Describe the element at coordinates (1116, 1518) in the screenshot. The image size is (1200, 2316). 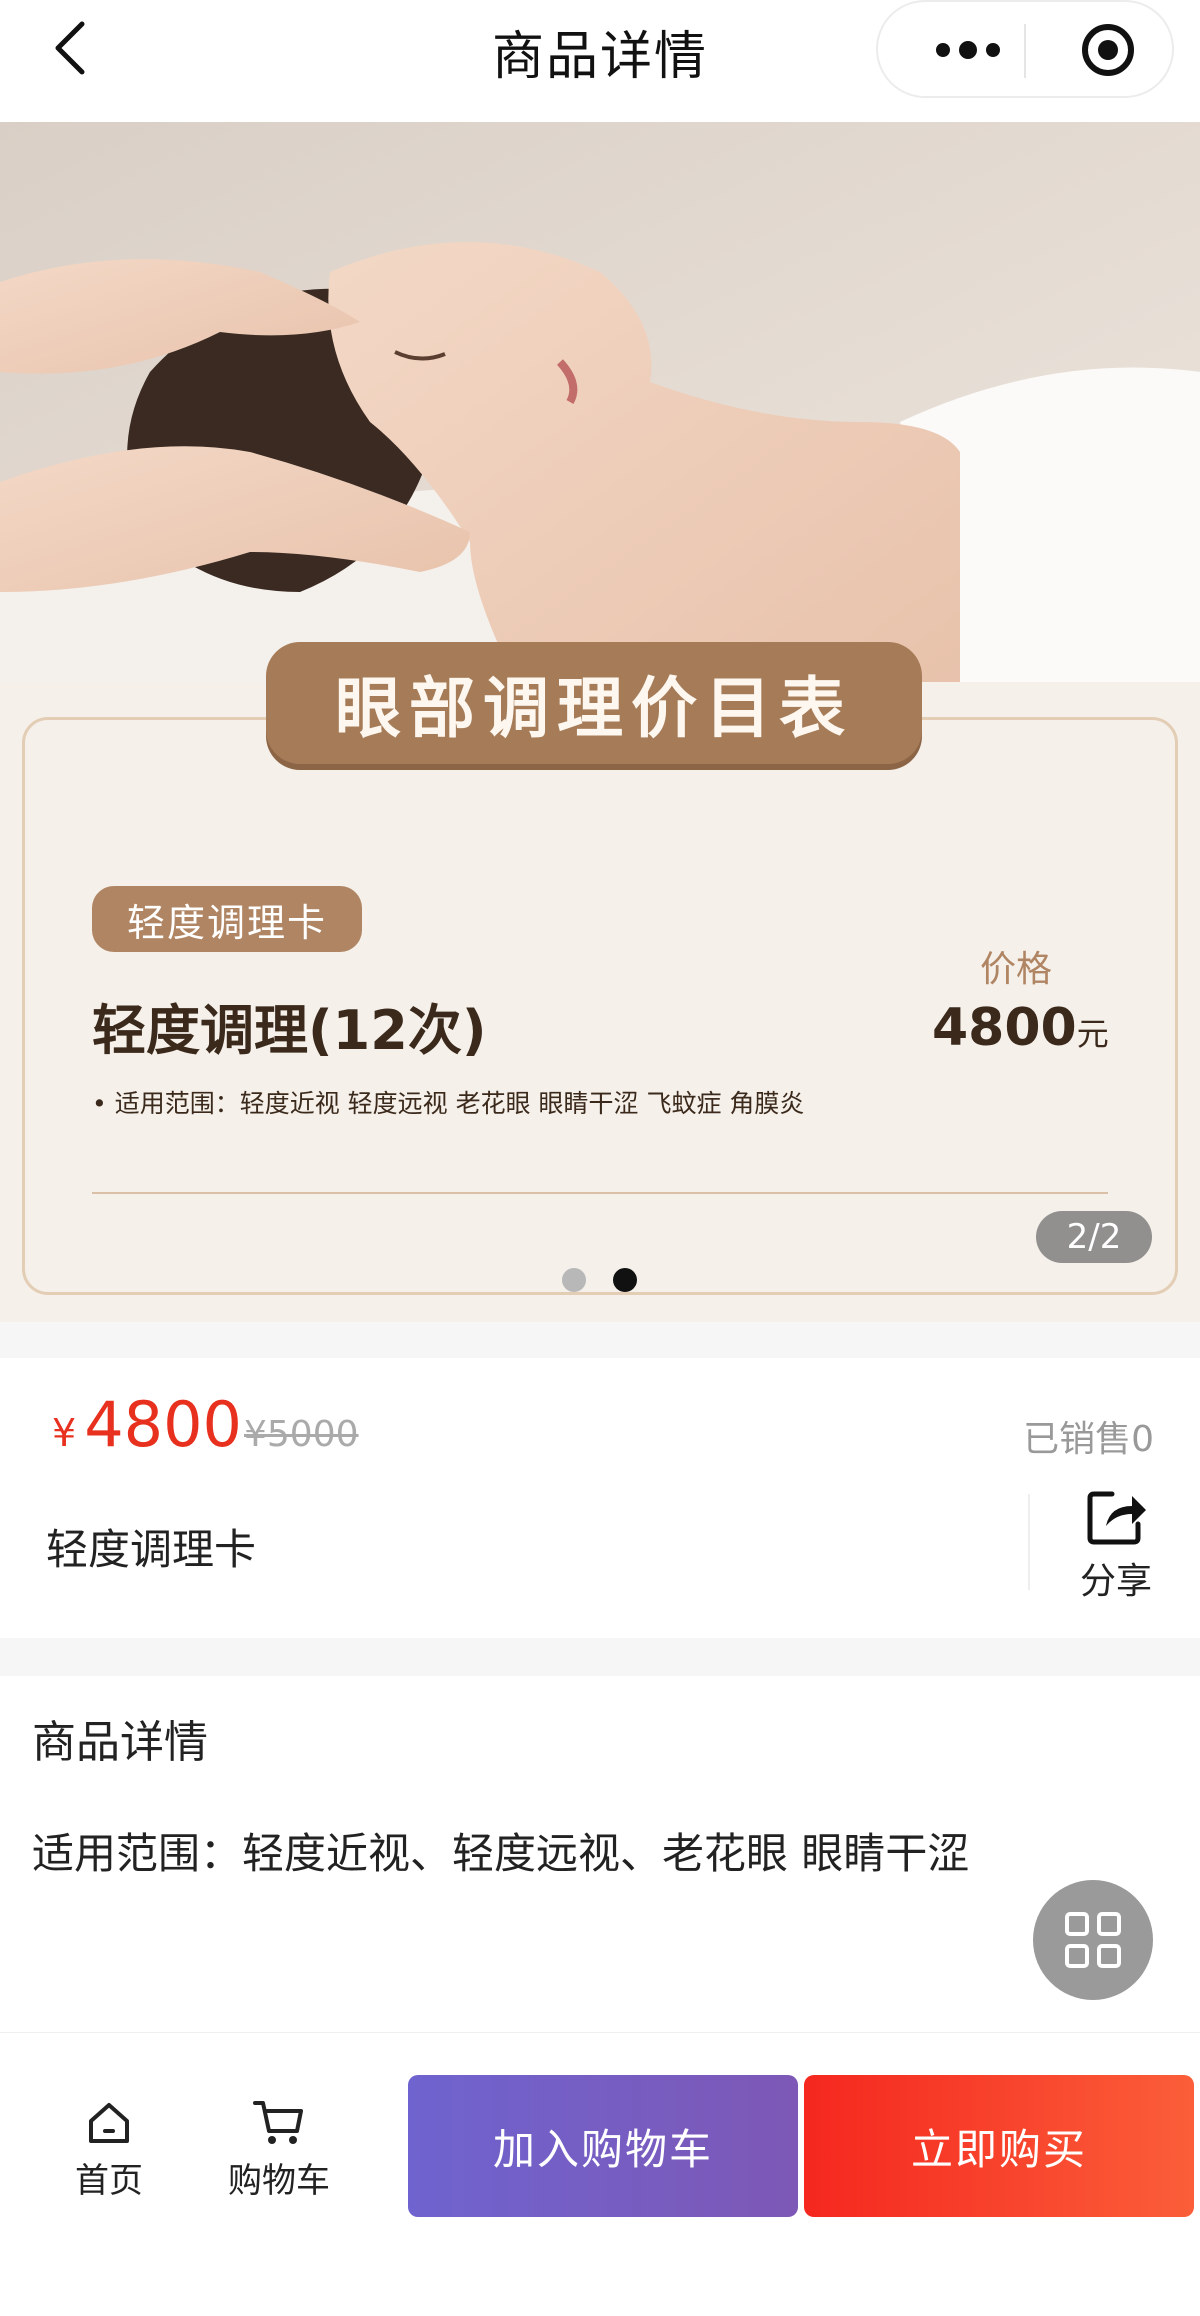
I see `share-icon` at that location.